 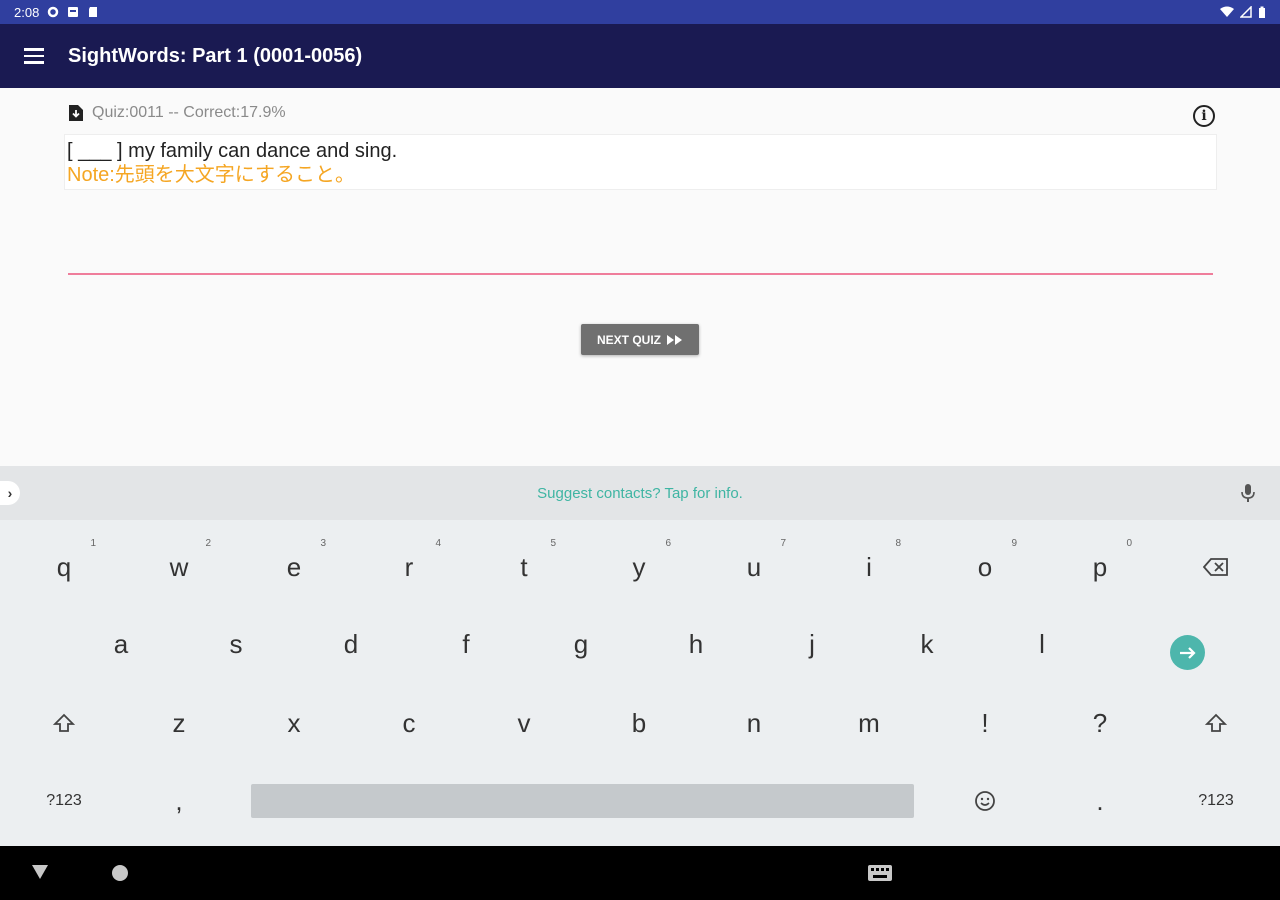 I want to click on signal-icon, so click(x=1246, y=12).